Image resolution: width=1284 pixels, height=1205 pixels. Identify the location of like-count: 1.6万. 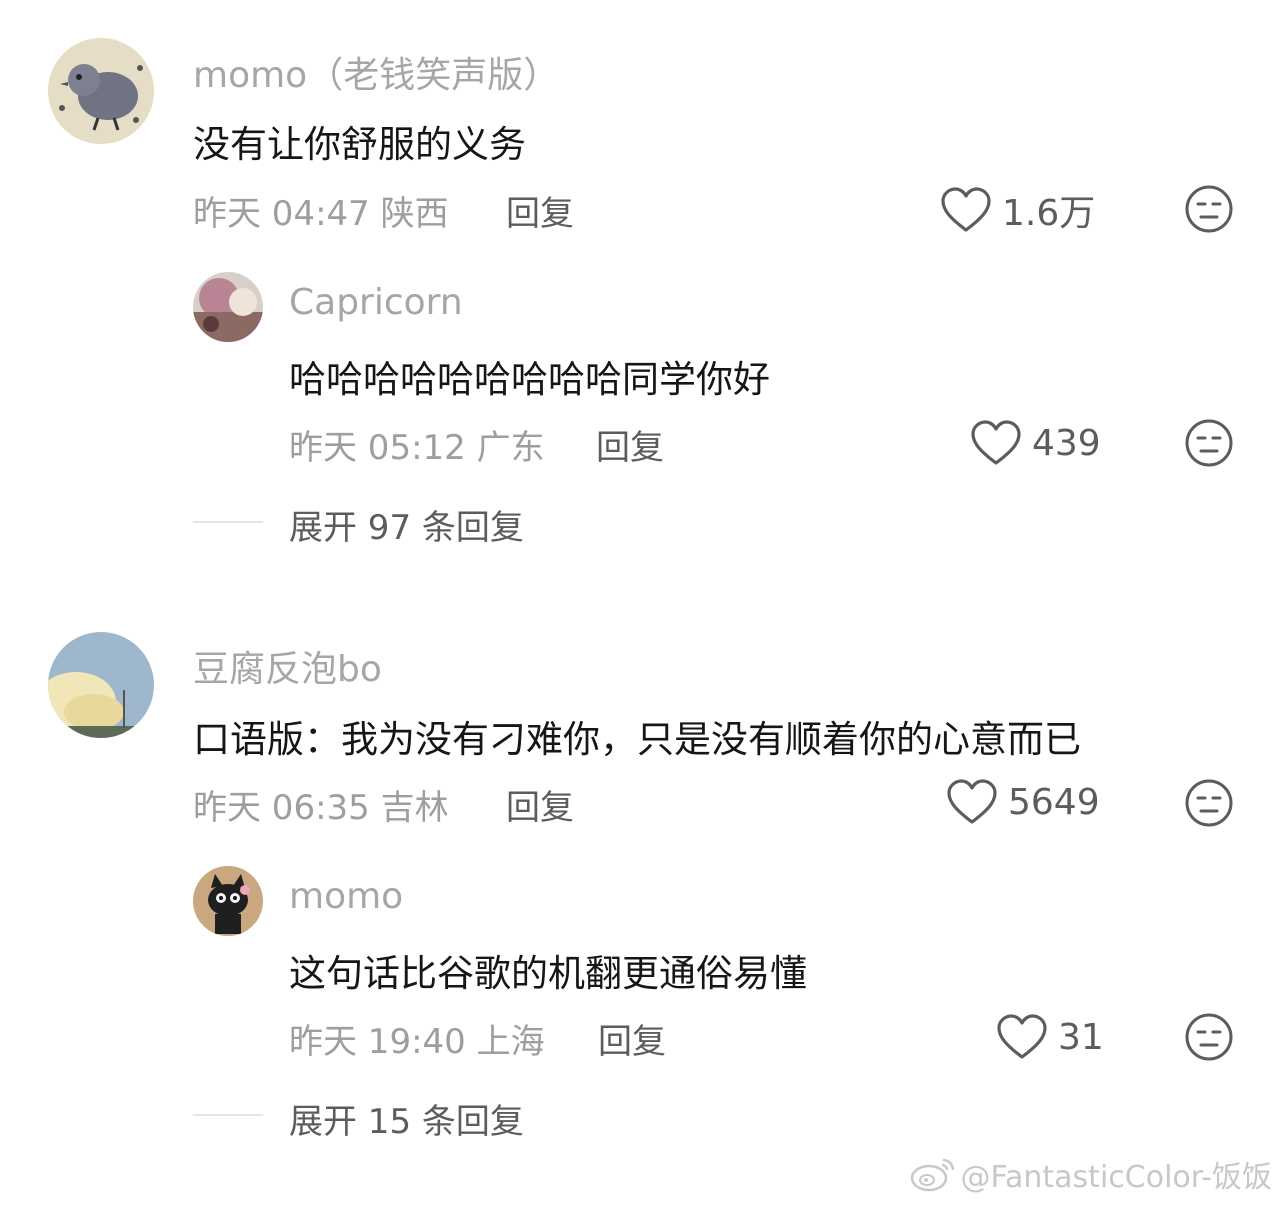
(1049, 213).